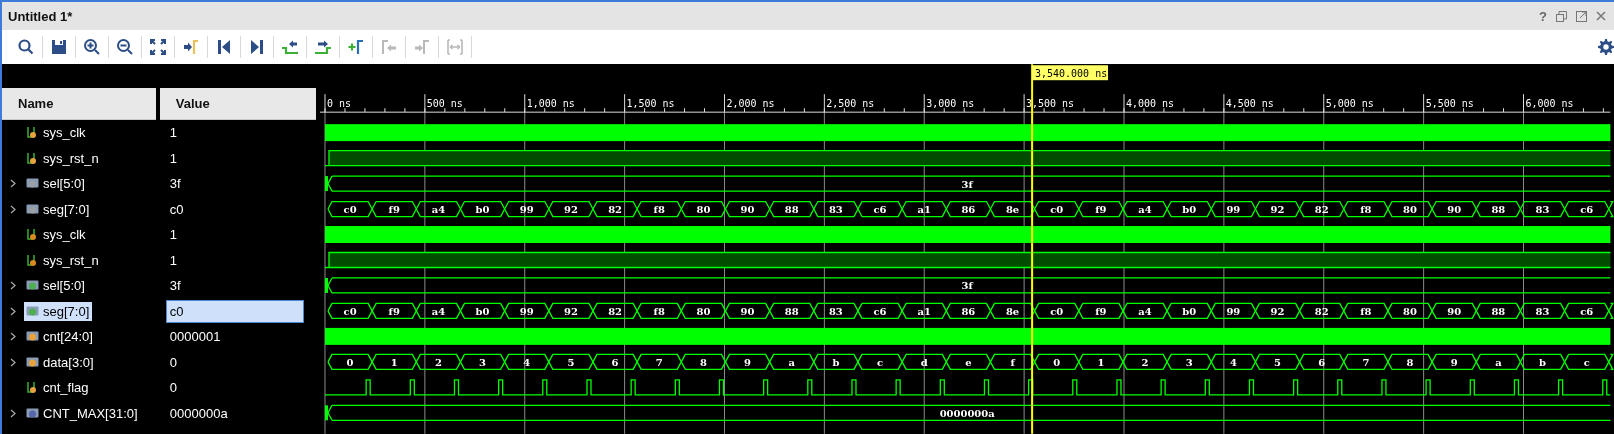 The width and height of the screenshot is (1614, 434). I want to click on bus-value: 2, so click(1145, 362).